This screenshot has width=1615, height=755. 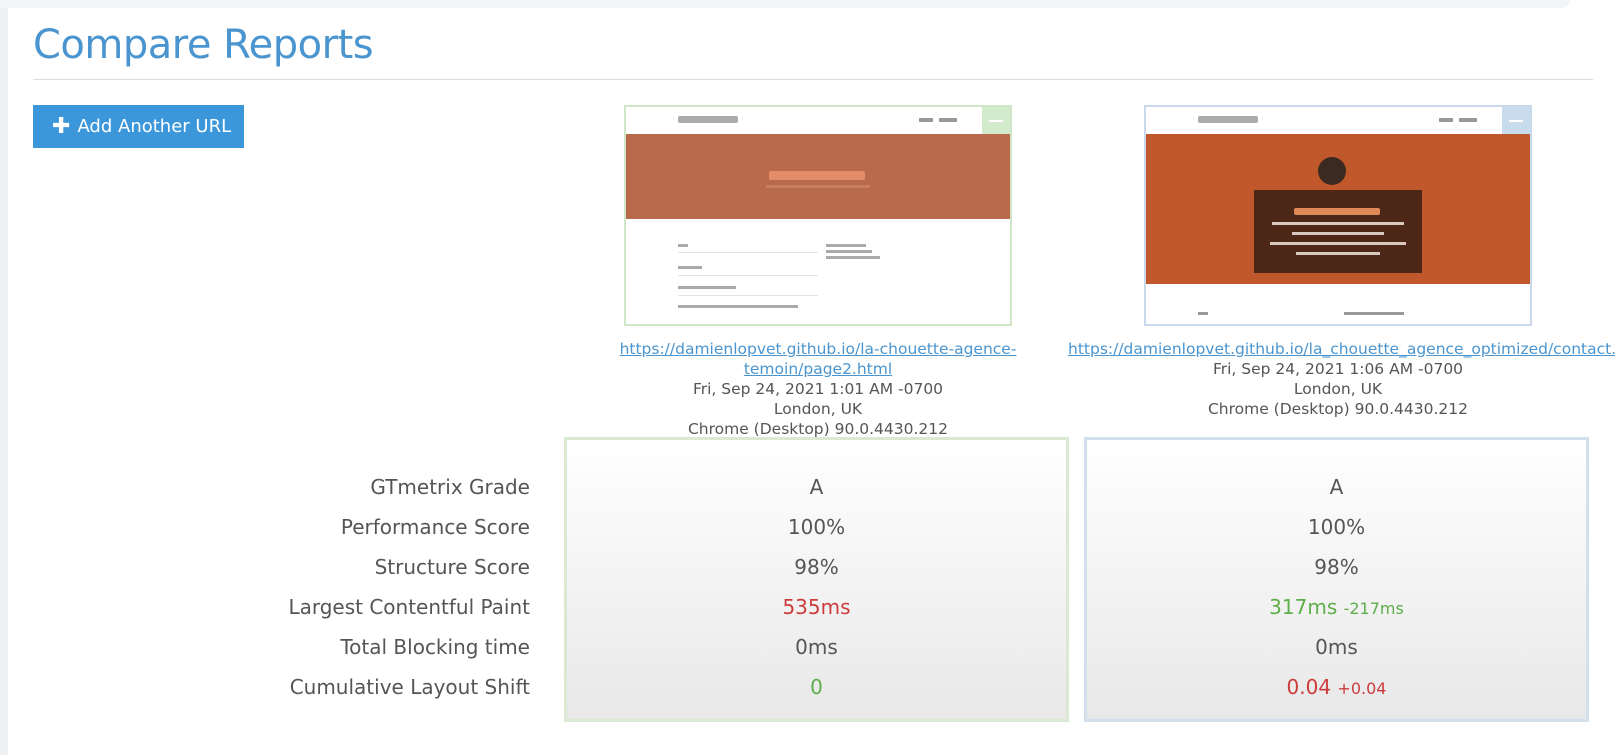 I want to click on metric-cls-delta: +0.04, so click(x=1362, y=688).